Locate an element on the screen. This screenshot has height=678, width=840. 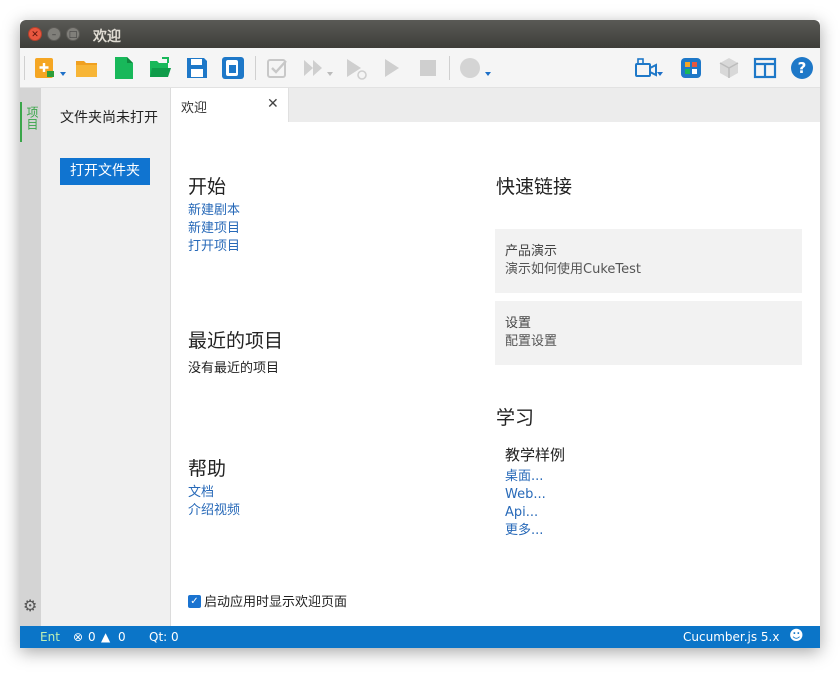
run-icon is located at coordinates (392, 68).